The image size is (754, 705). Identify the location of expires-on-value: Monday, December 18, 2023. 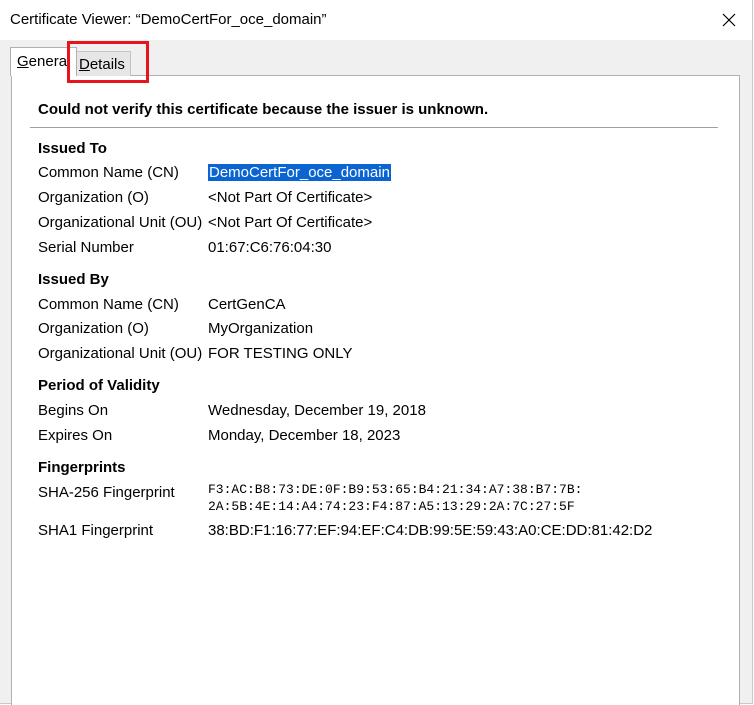
(304, 435).